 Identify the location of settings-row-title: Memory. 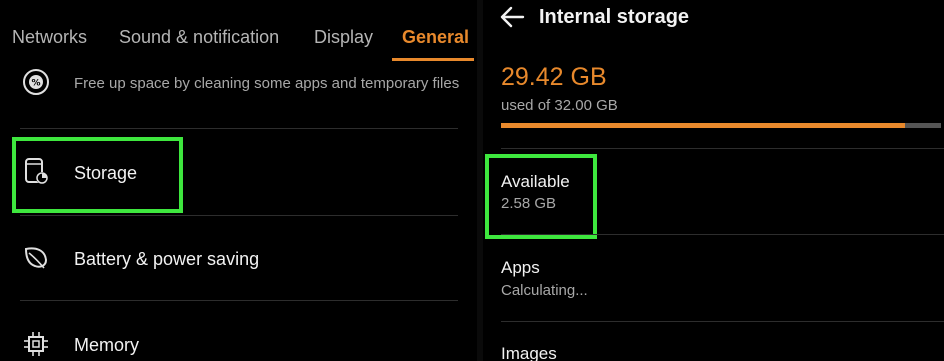
(107, 345).